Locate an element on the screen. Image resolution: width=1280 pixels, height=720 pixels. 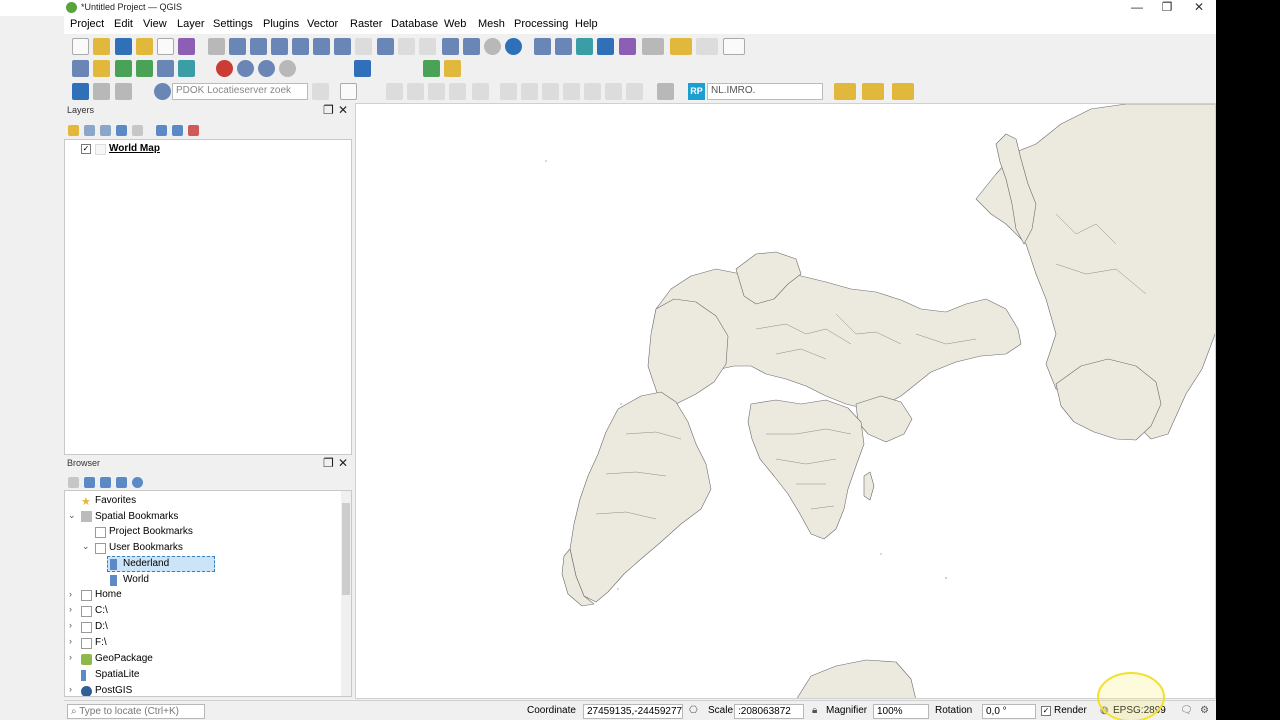
cut-features-icon is located at coordinates (550, 91).